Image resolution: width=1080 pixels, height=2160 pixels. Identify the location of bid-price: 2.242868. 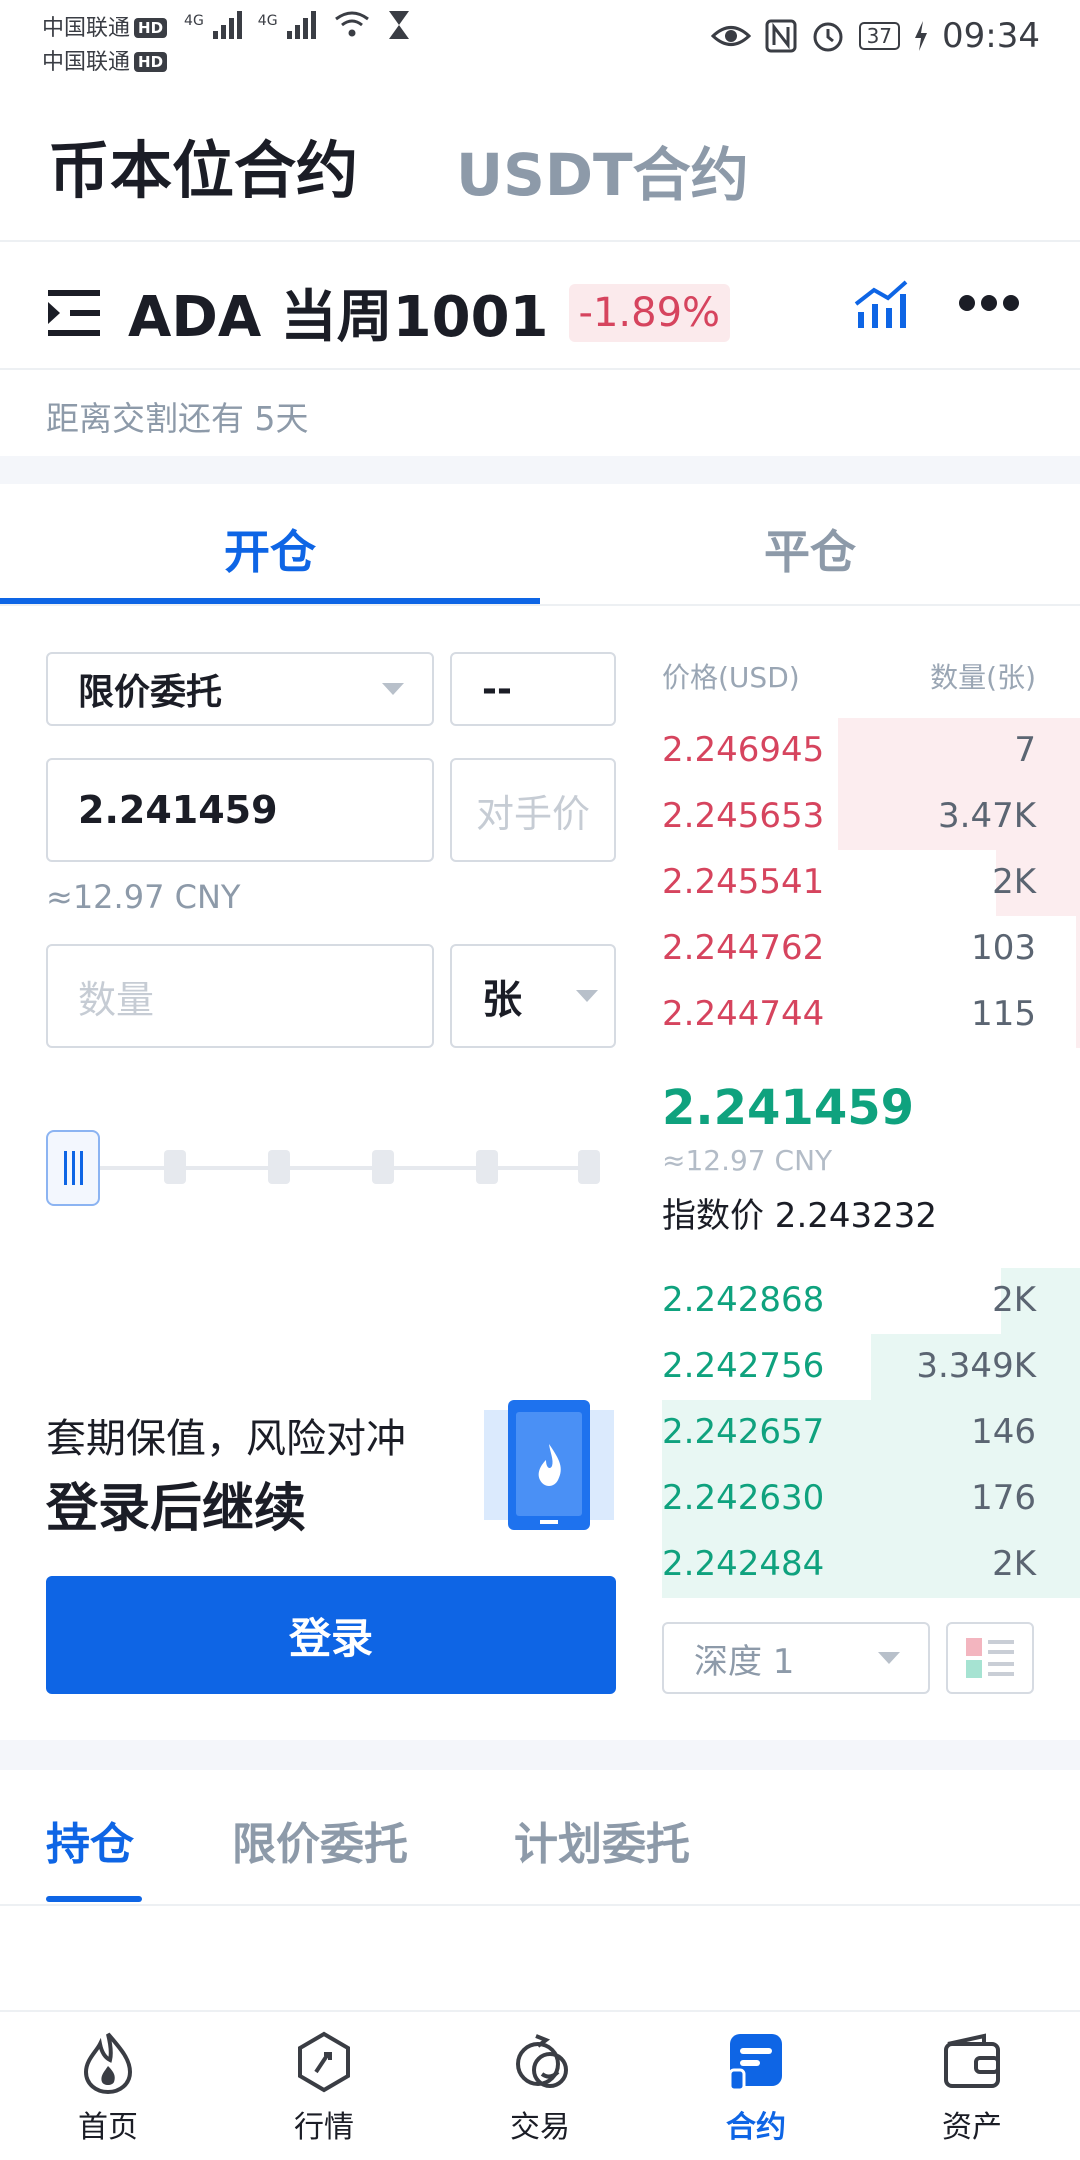
(743, 1300).